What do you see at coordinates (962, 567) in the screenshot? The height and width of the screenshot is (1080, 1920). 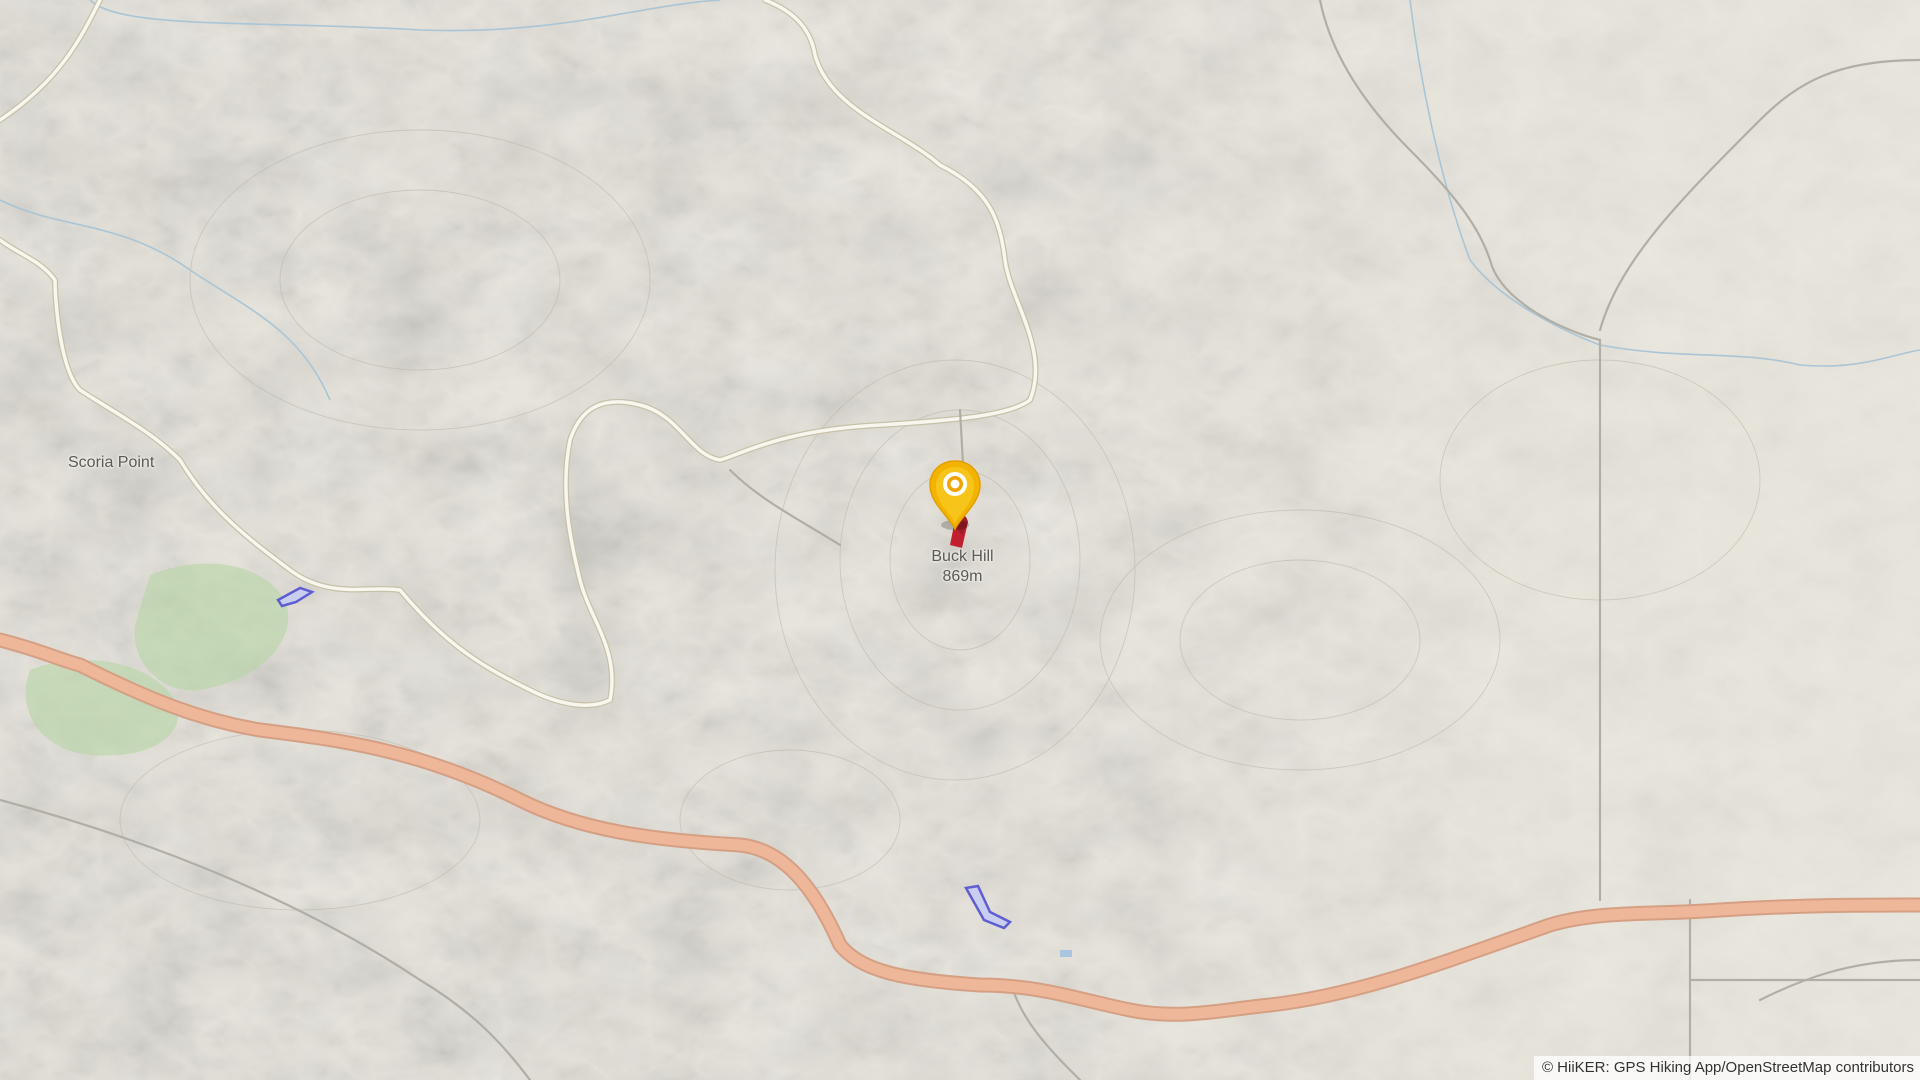 I see `peak-label: Buck Hill 869m` at bounding box center [962, 567].